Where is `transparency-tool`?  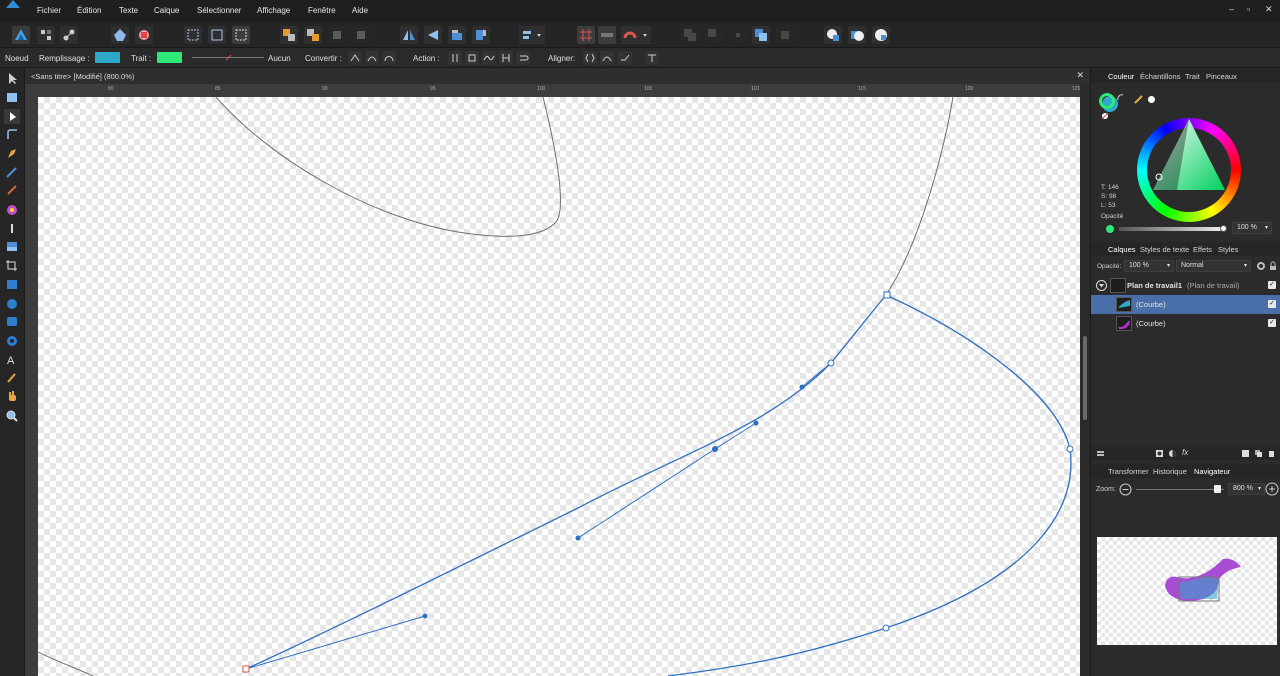 transparency-tool is located at coordinates (12, 228).